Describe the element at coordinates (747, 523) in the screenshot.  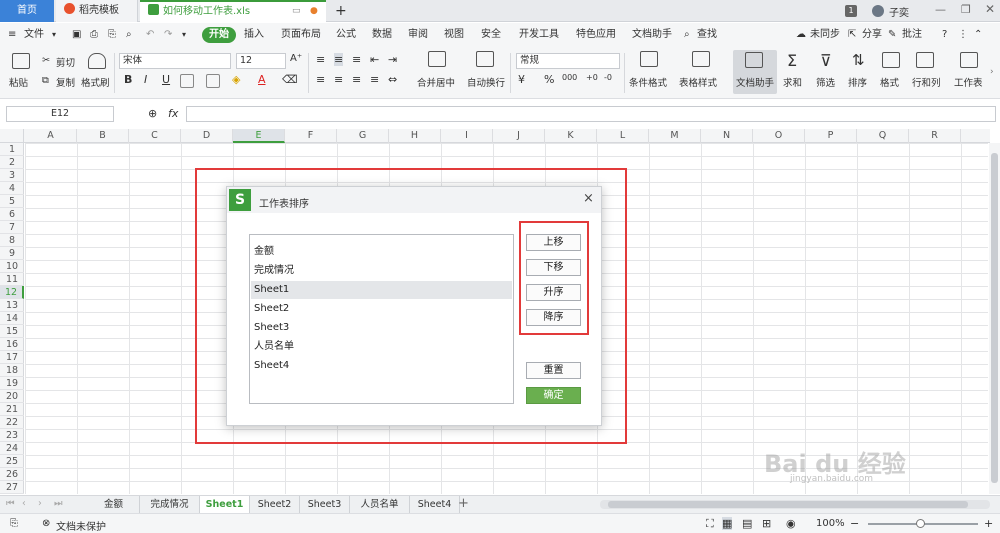
I see `page-layout-view-icon: ▤` at that location.